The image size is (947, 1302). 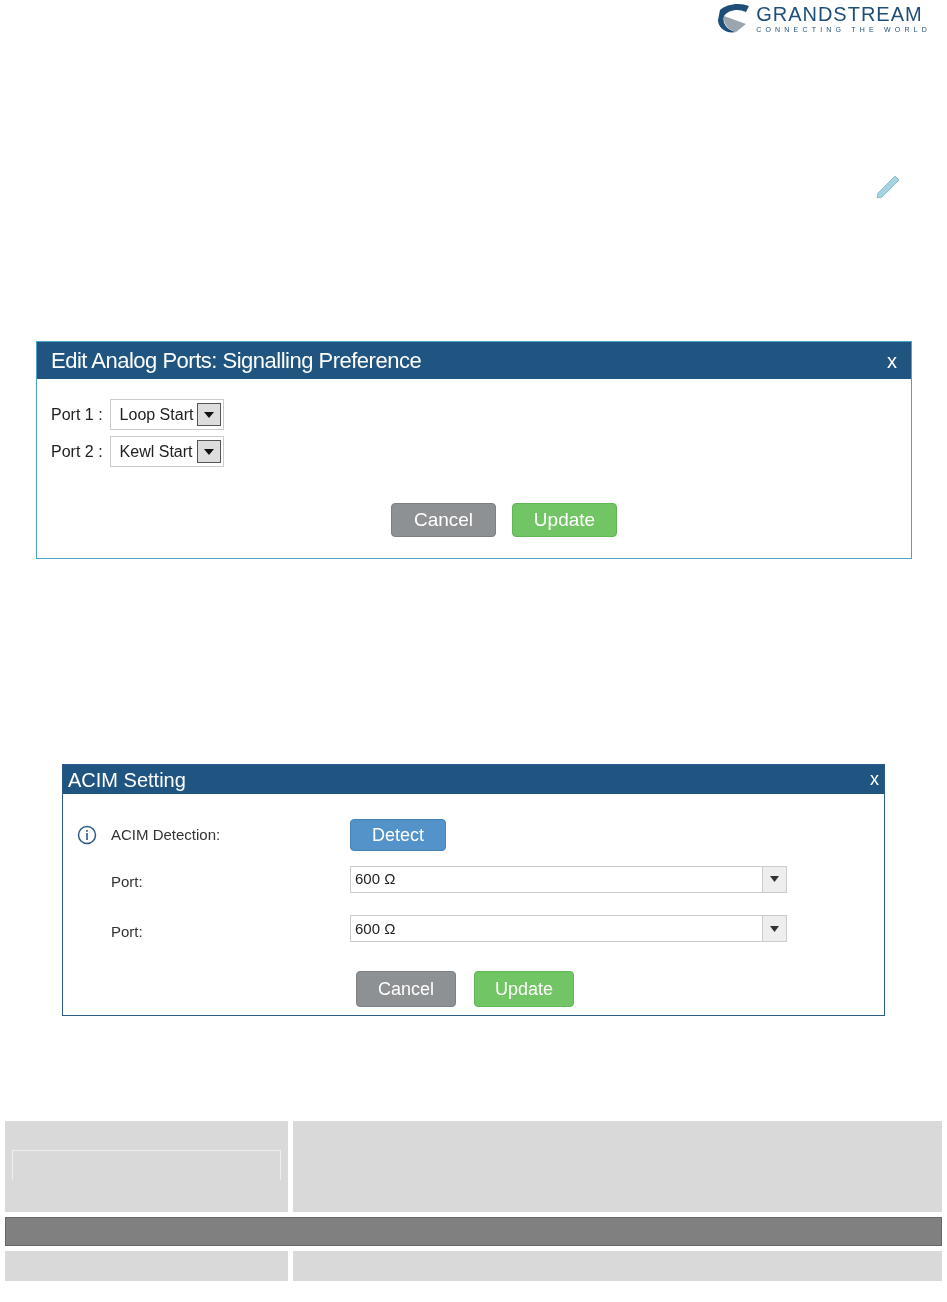 I want to click on info-icon, so click(x=87, y=835).